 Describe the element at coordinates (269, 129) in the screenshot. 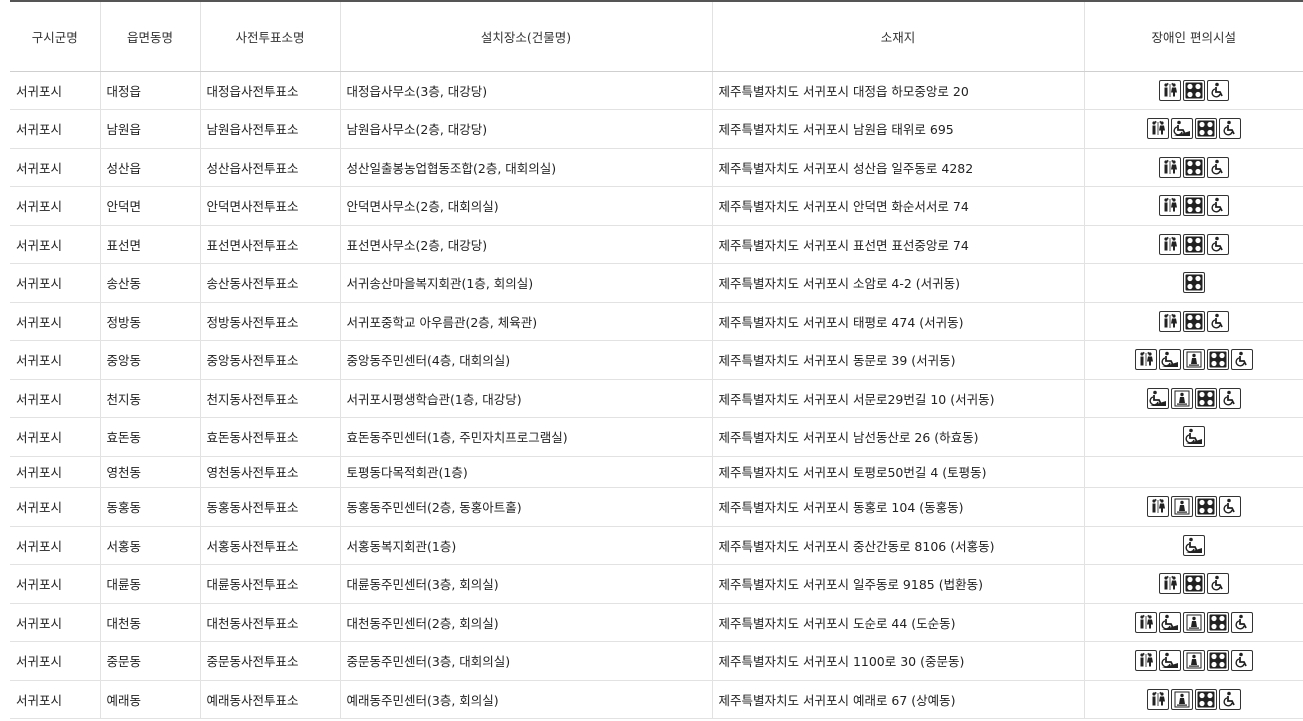

I see `cell-station: 남원읍사전투표소` at that location.